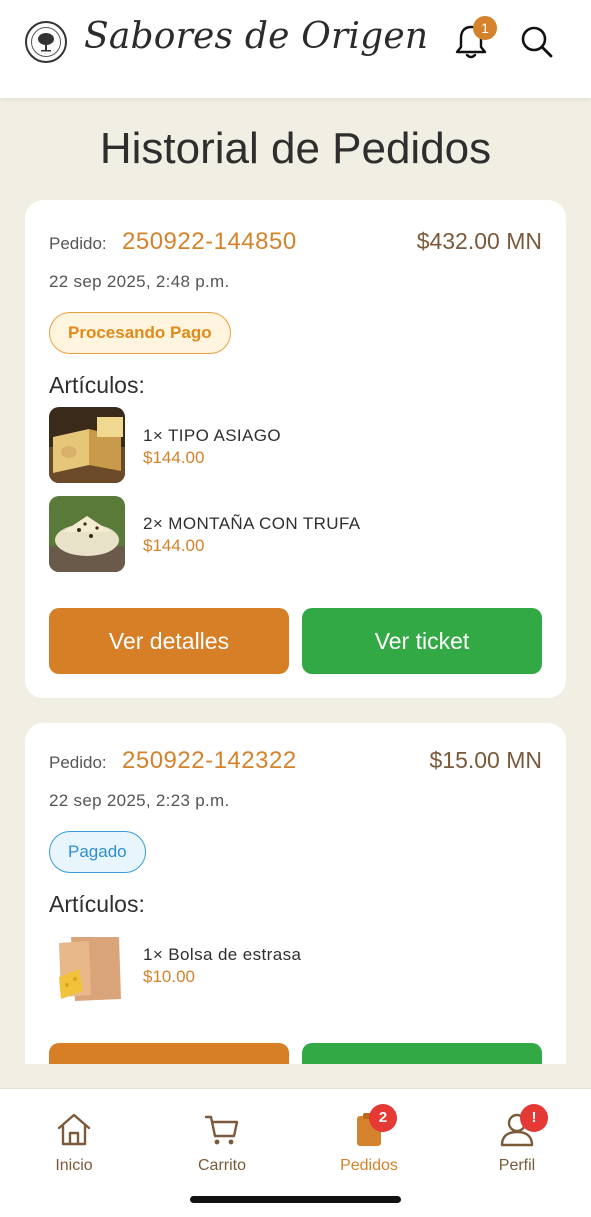 The height and width of the screenshot is (1217, 591). I want to click on search-icon, so click(537, 42).